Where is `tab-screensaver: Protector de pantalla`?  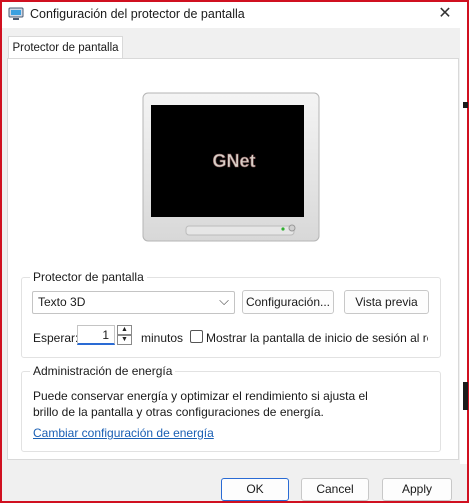
tab-screensaver: Protector de pantalla is located at coordinates (65, 47).